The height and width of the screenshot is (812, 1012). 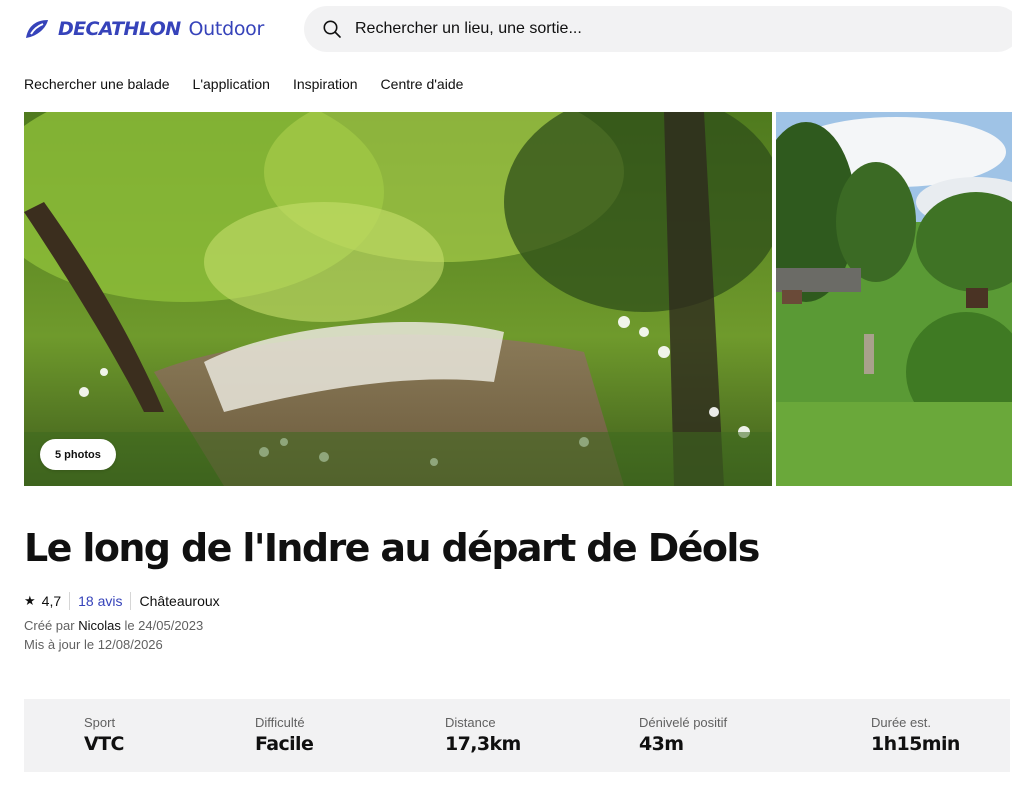 I want to click on stat-label: Difficulté, so click(x=280, y=722).